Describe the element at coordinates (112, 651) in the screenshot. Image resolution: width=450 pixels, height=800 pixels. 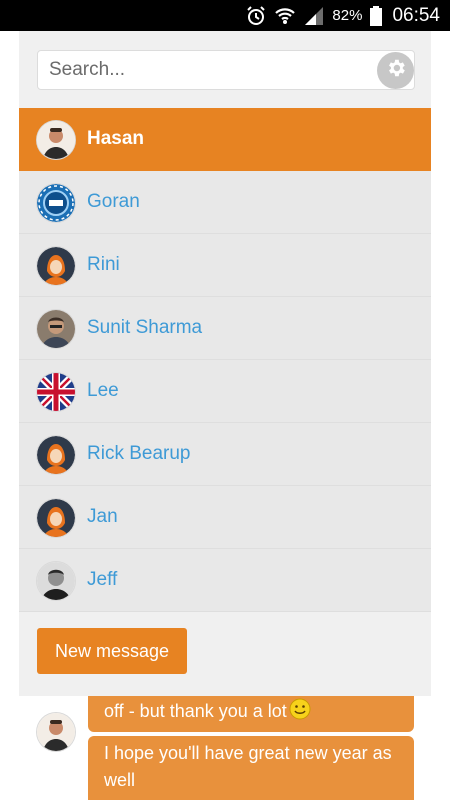
I see `new-message-button: New message` at that location.